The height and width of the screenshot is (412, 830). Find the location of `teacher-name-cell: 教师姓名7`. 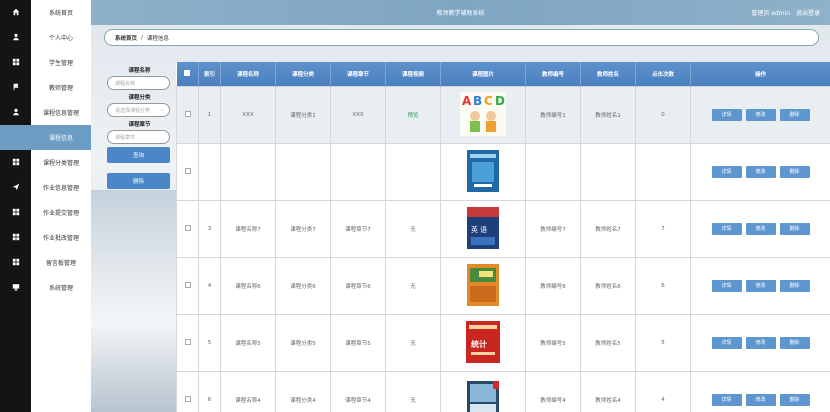

teacher-name-cell: 教师姓名7 is located at coordinates (608, 228).